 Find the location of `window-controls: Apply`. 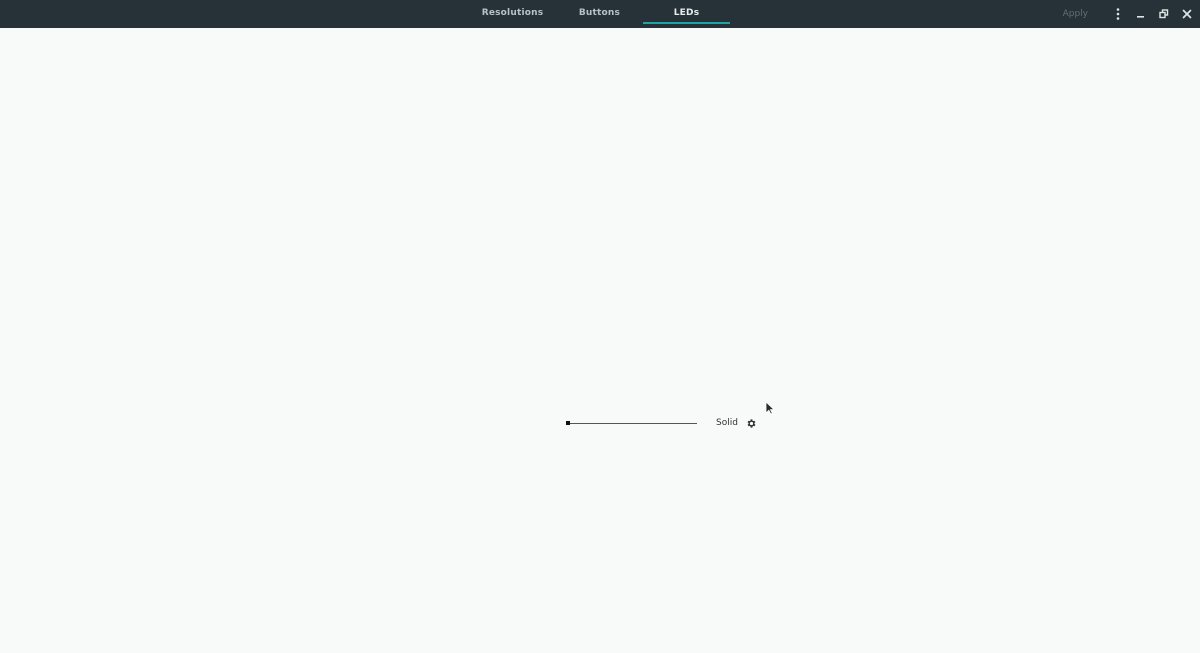

window-controls: Apply is located at coordinates (1131, 14).